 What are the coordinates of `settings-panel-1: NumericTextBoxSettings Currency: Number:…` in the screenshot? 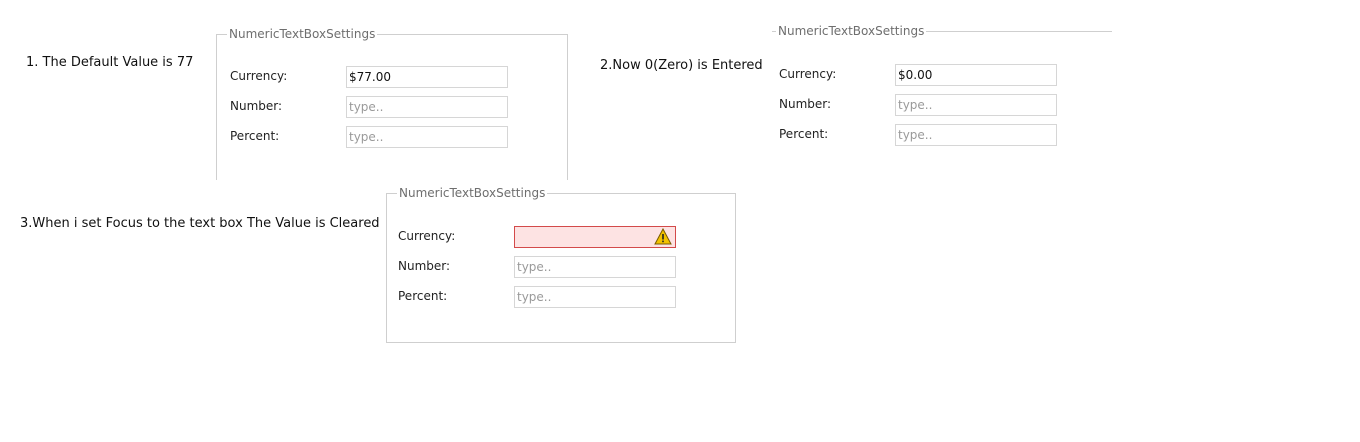 It's located at (392, 103).